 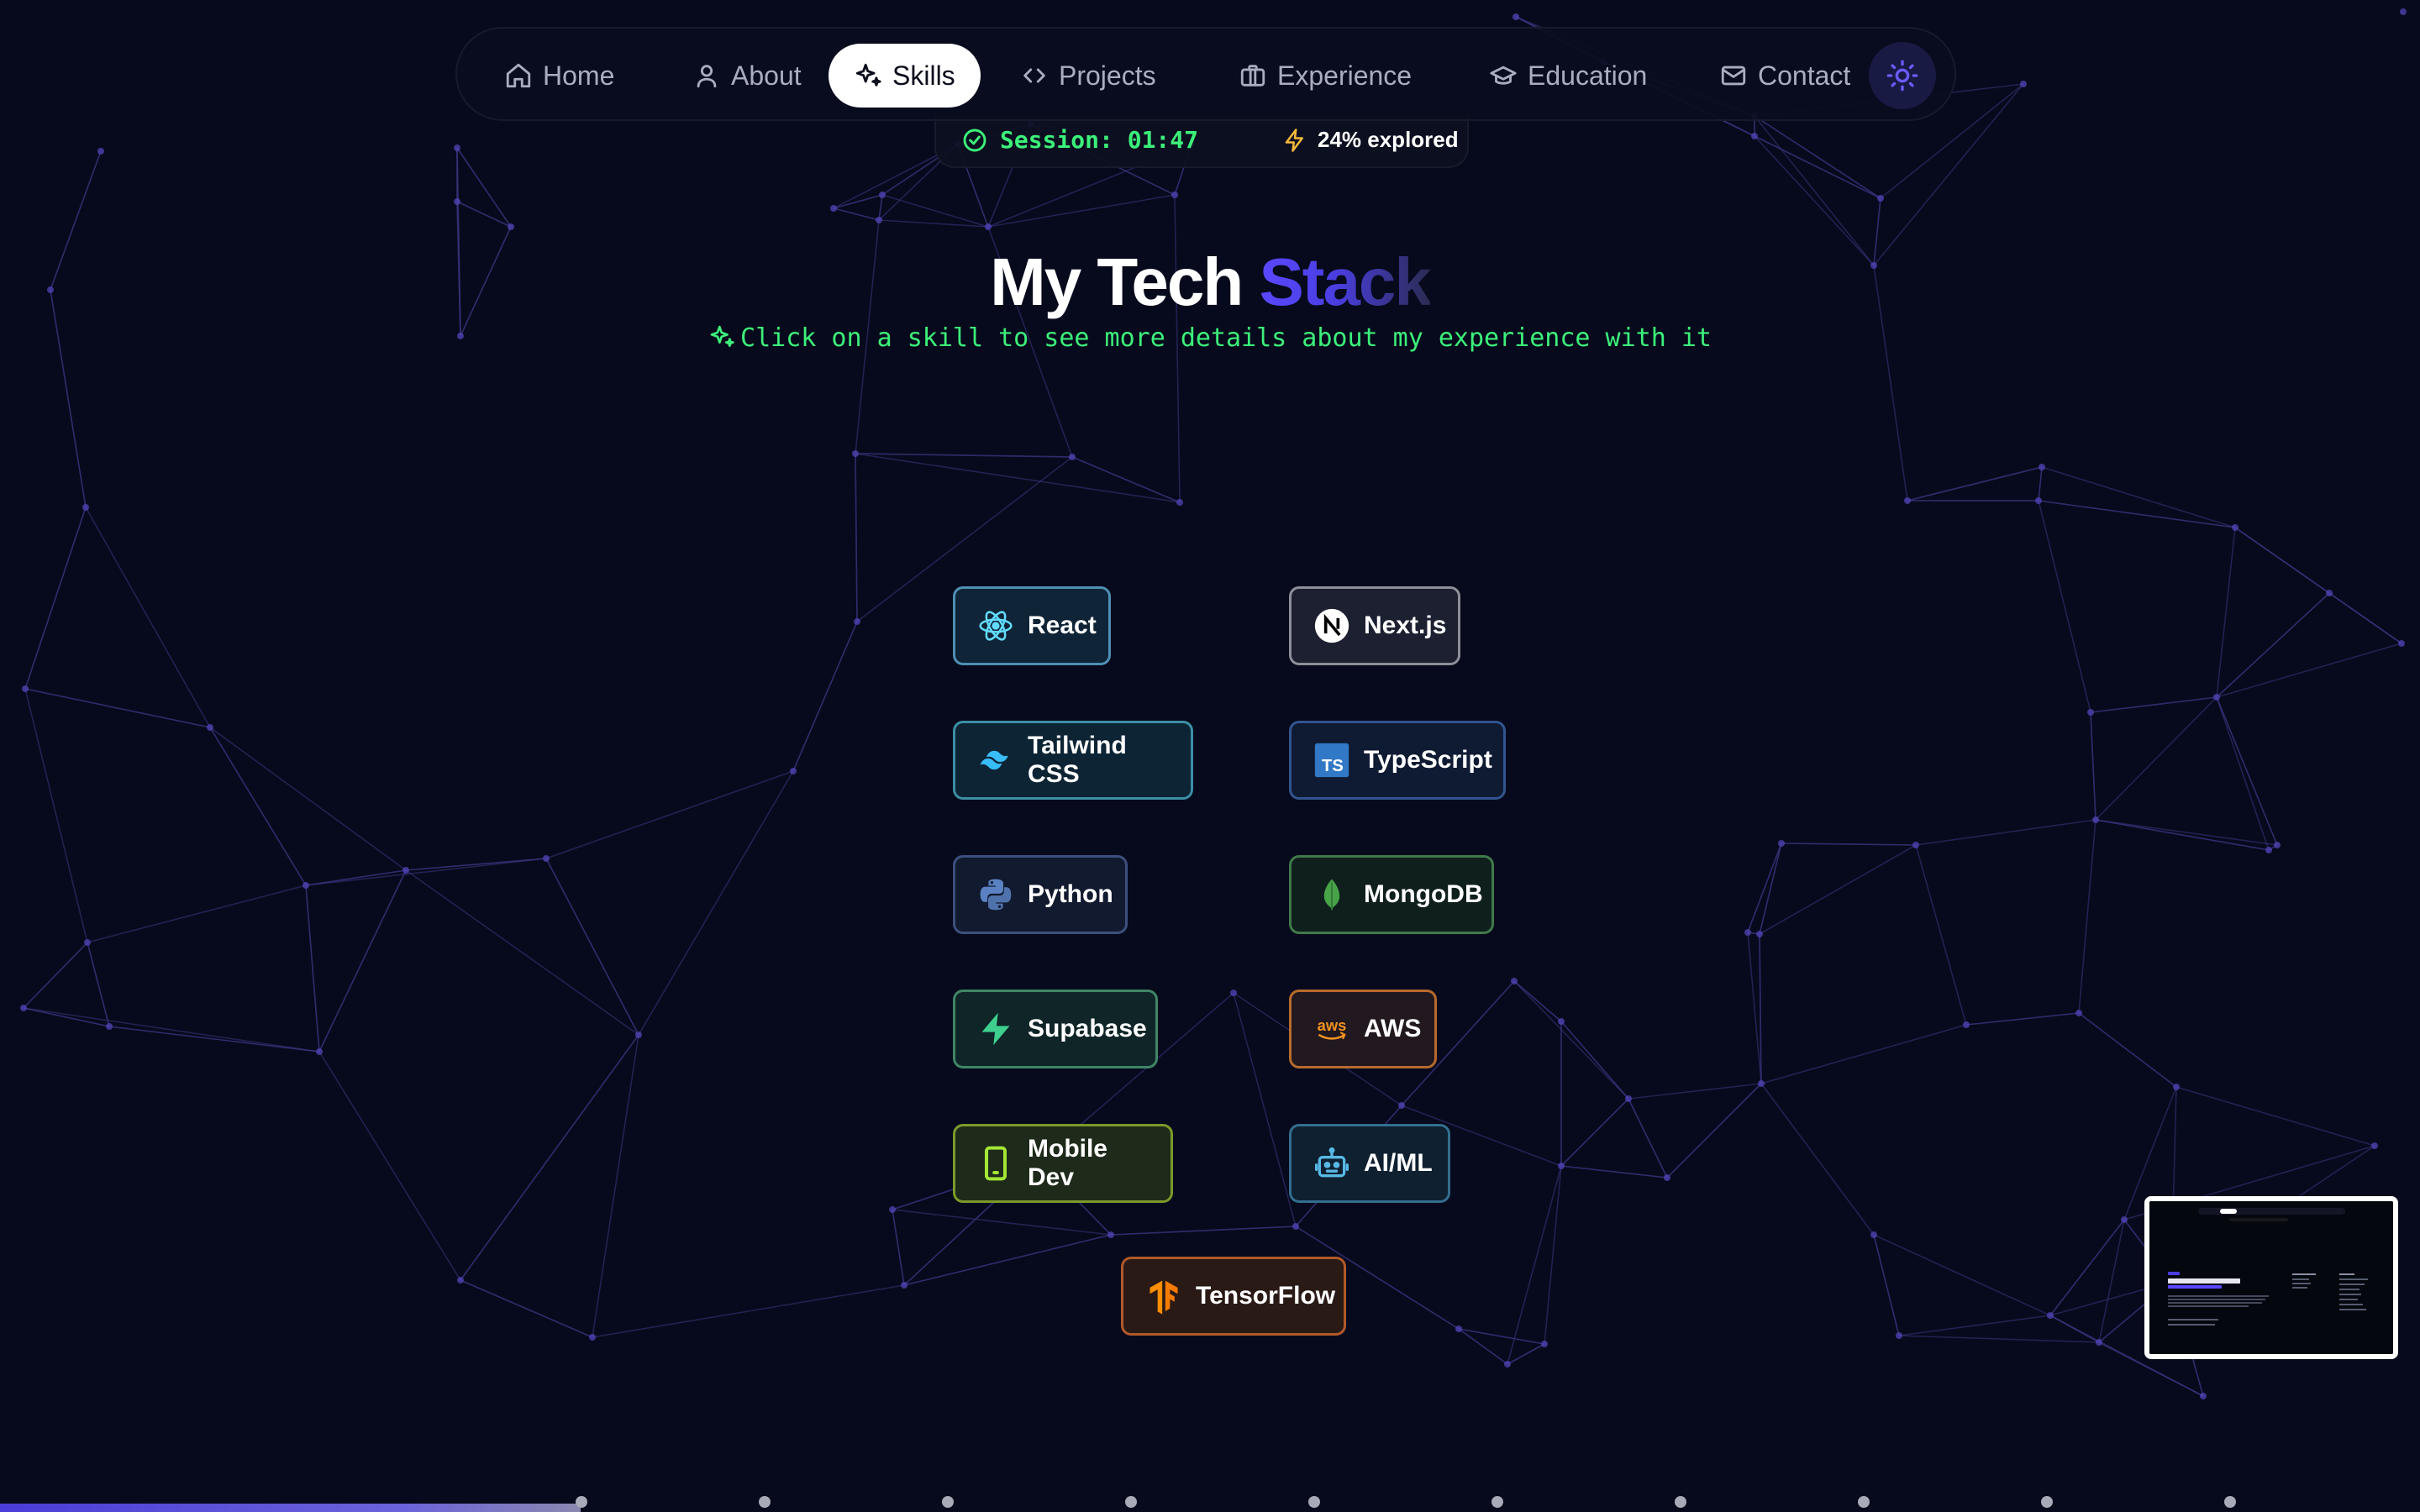 What do you see at coordinates (1568, 76) in the screenshot?
I see `nav-education: Education` at bounding box center [1568, 76].